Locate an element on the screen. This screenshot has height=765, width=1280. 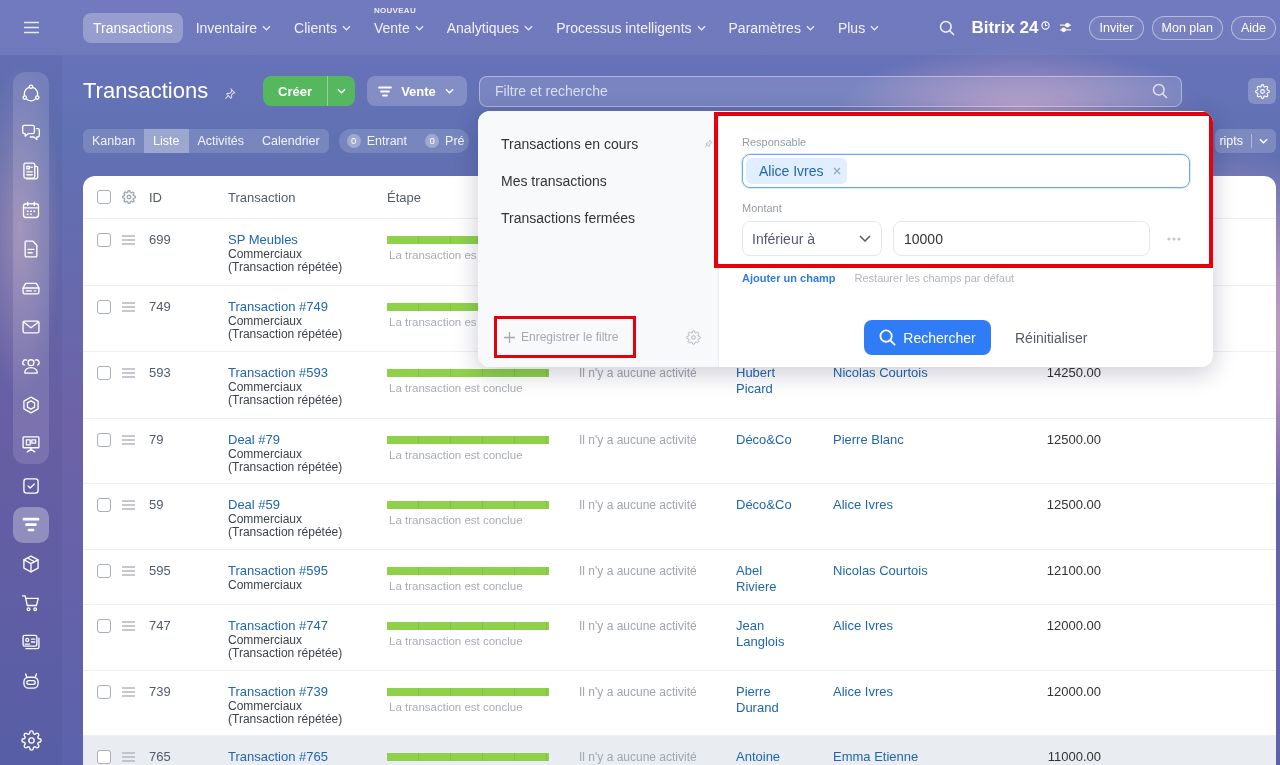
search-button: Rechercher is located at coordinates (927, 337).